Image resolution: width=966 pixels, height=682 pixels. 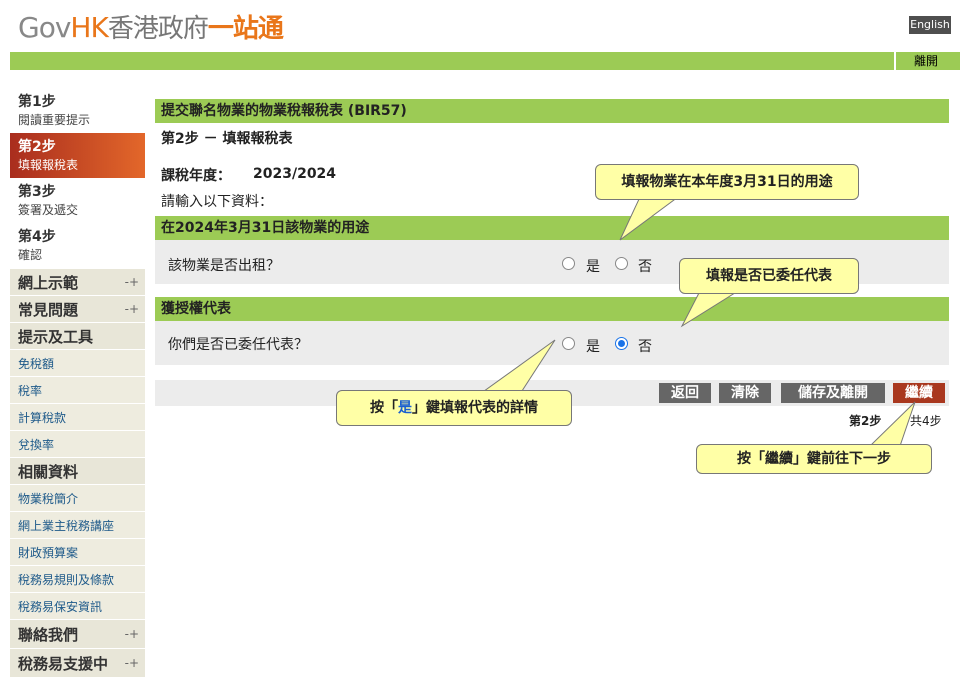 What do you see at coordinates (77, 200) in the screenshot?
I see `sidebar-step-3: 第3步 簽署及遞交` at bounding box center [77, 200].